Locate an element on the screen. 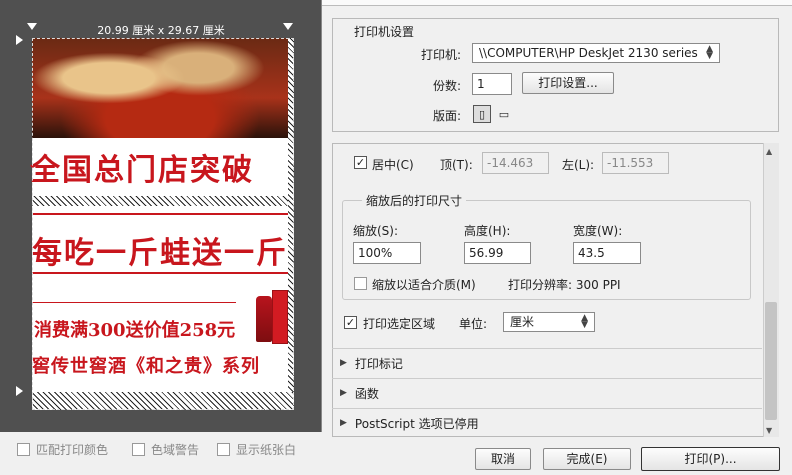  top-offset-label: 顶(T): is located at coordinates (456, 165).